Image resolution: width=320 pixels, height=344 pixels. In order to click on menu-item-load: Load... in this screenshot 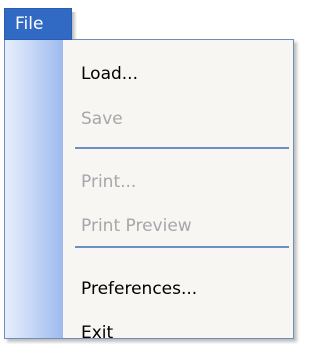, I will do `click(109, 74)`.